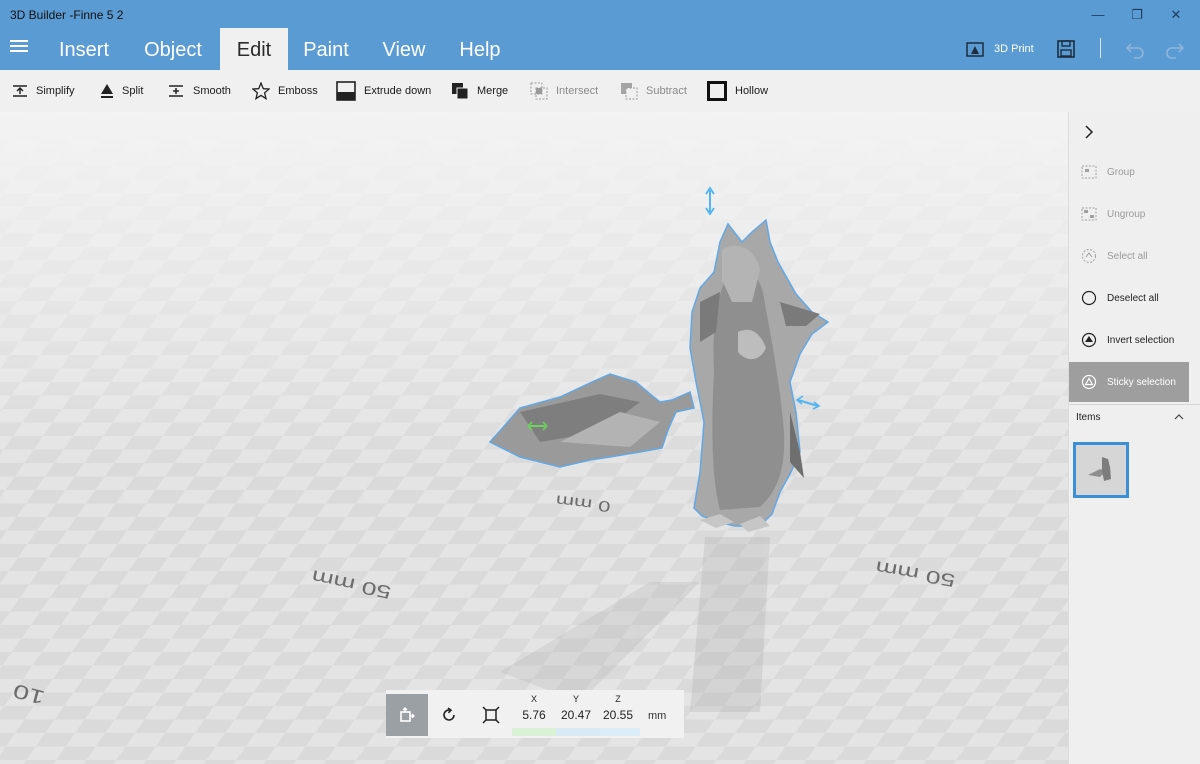 The height and width of the screenshot is (764, 1200). What do you see at coordinates (460, 91) in the screenshot?
I see `merge-icon` at bounding box center [460, 91].